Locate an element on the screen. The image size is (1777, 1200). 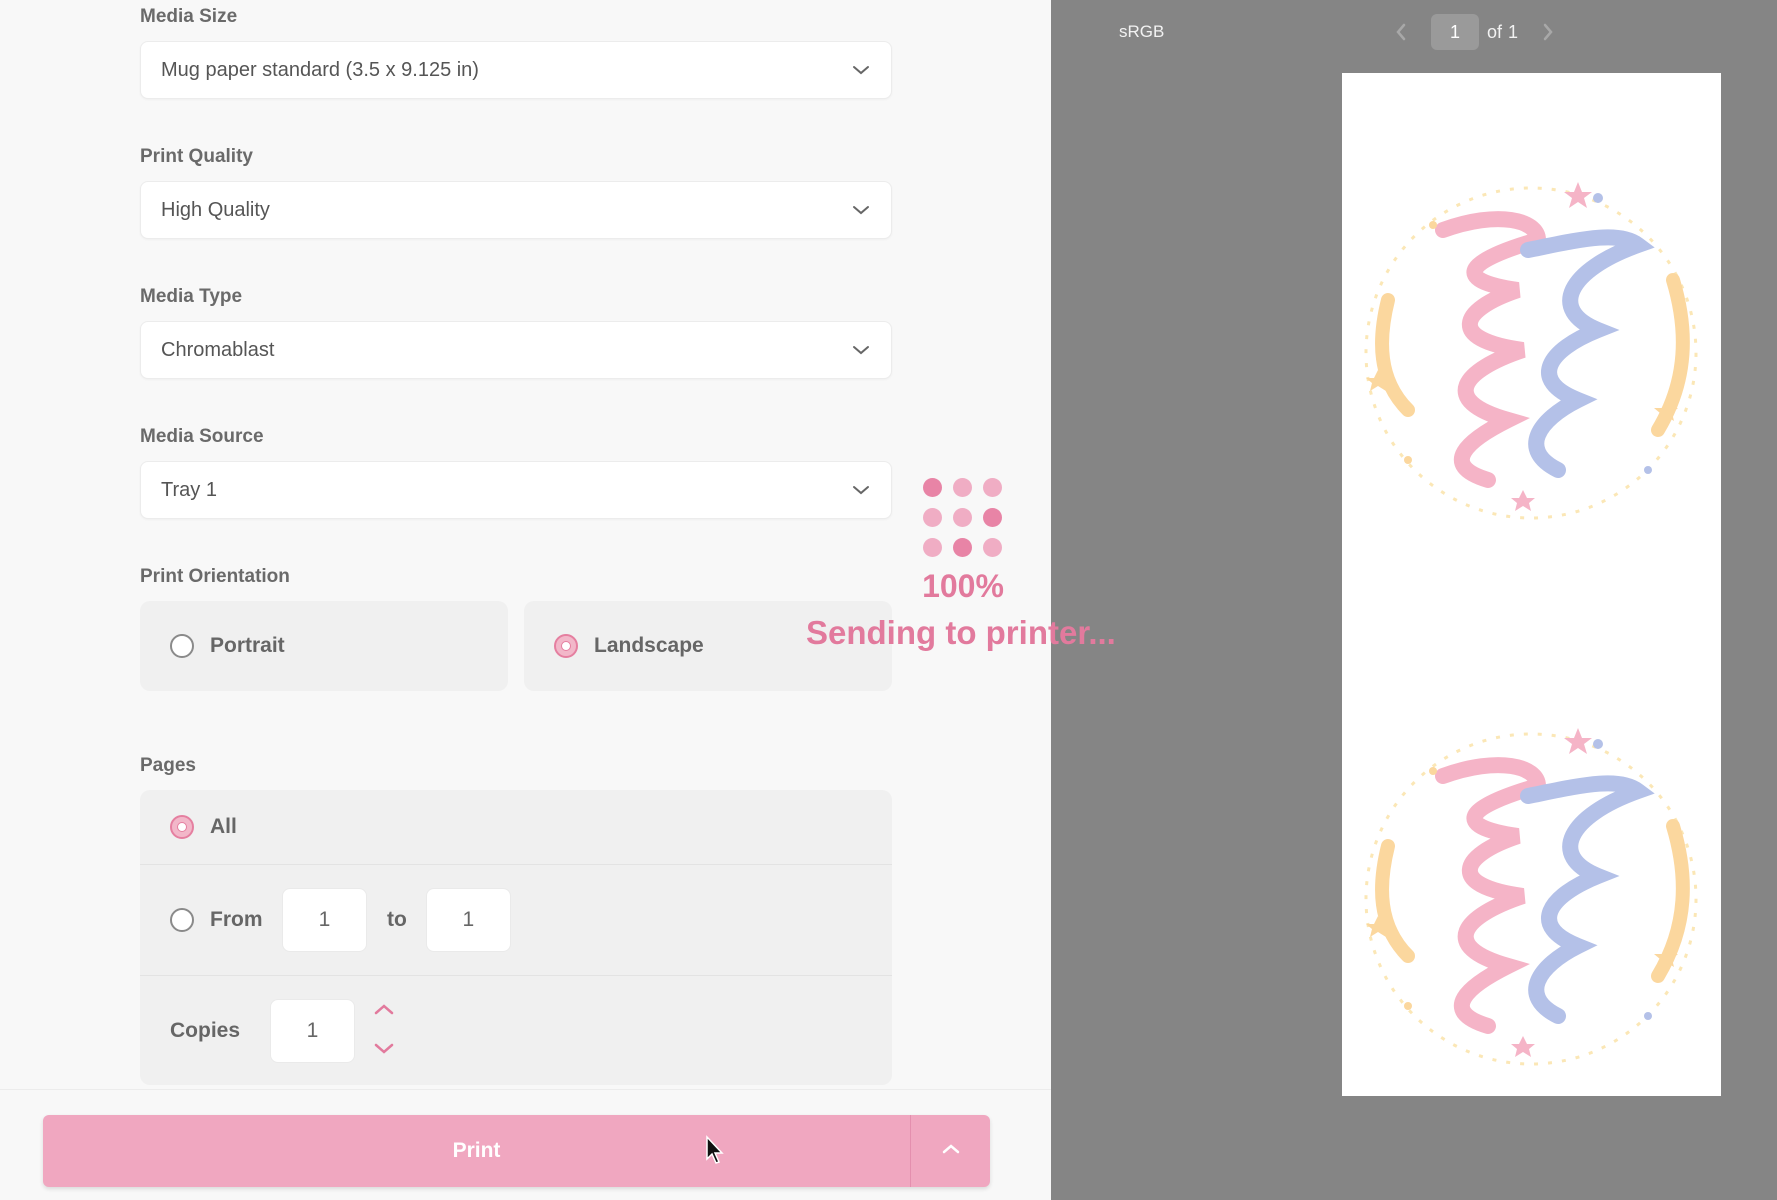
pages-section: All From 1 to 1 Copies 1 is located at coordinates (516, 937).